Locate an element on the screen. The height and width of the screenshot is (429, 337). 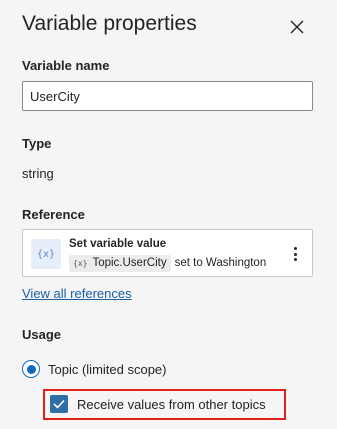
variable-name-input is located at coordinates (167, 96).